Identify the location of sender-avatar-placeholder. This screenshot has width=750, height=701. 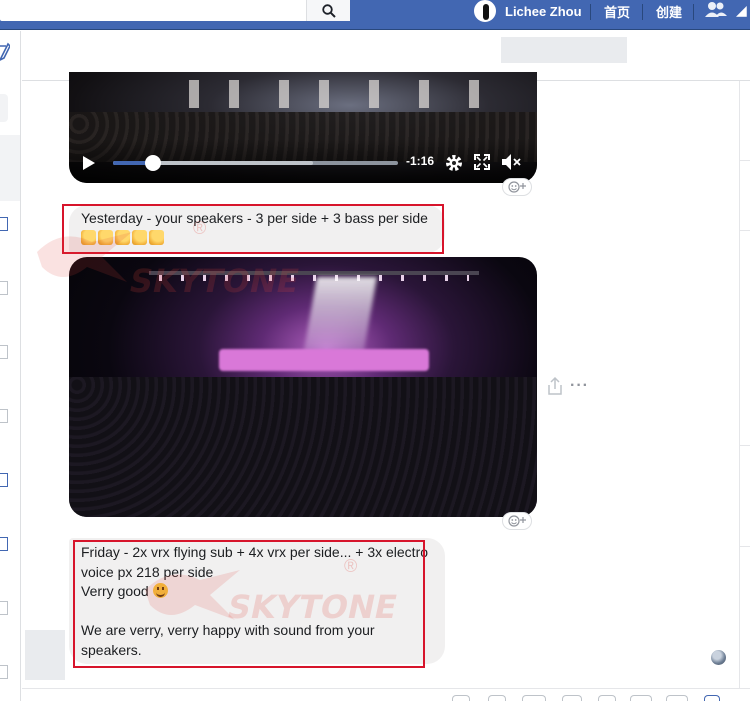
(45, 655).